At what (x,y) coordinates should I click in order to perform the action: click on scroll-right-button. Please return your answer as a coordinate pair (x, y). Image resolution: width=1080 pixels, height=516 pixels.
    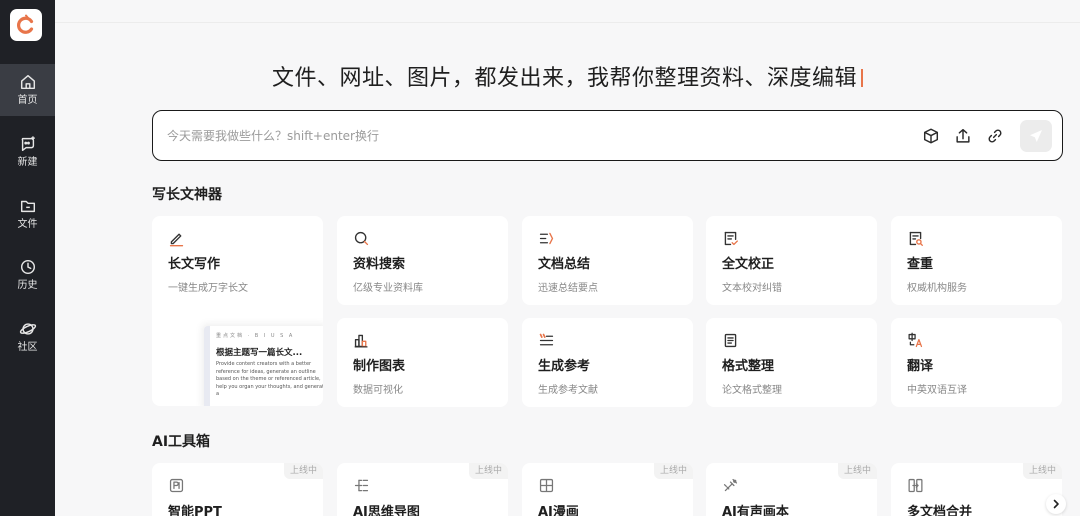
    Looking at the image, I should click on (1056, 504).